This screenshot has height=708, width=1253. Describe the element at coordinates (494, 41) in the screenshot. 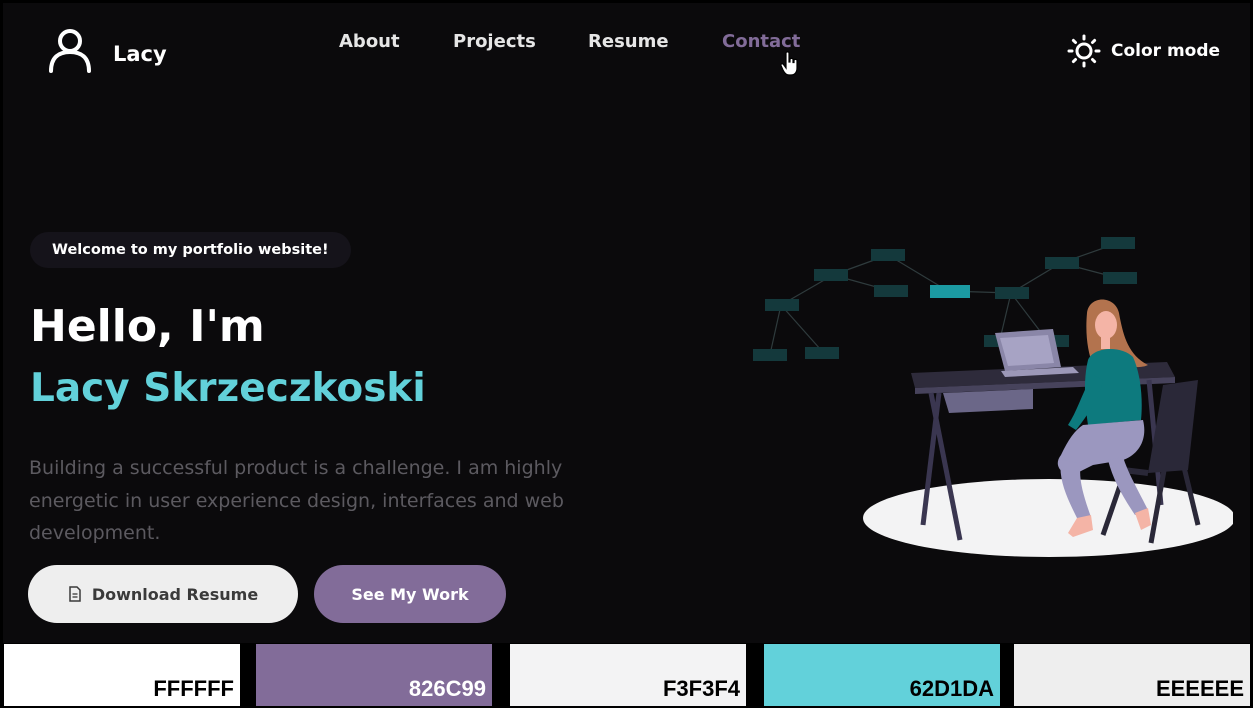

I see `nav-projects: Projects` at that location.